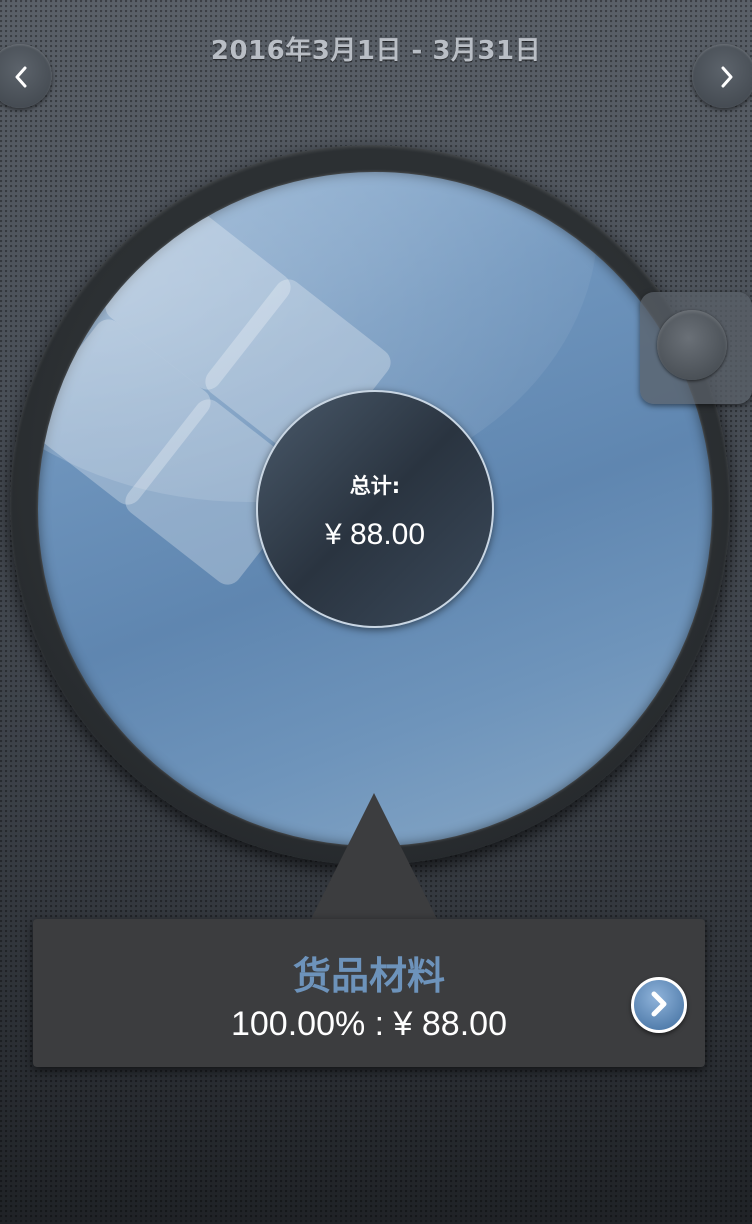 This screenshot has height=1224, width=752. Describe the element at coordinates (368, 976) in the screenshot. I see `category-name: 货品材料` at that location.